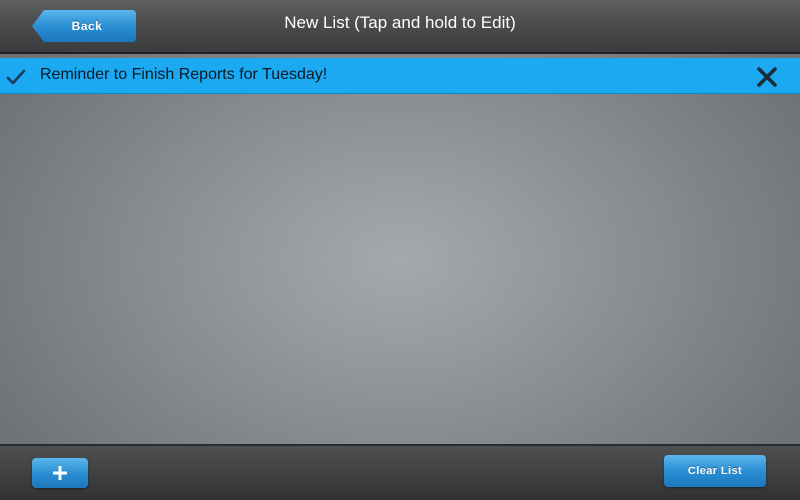  I want to click on add-item-button, so click(60, 473).